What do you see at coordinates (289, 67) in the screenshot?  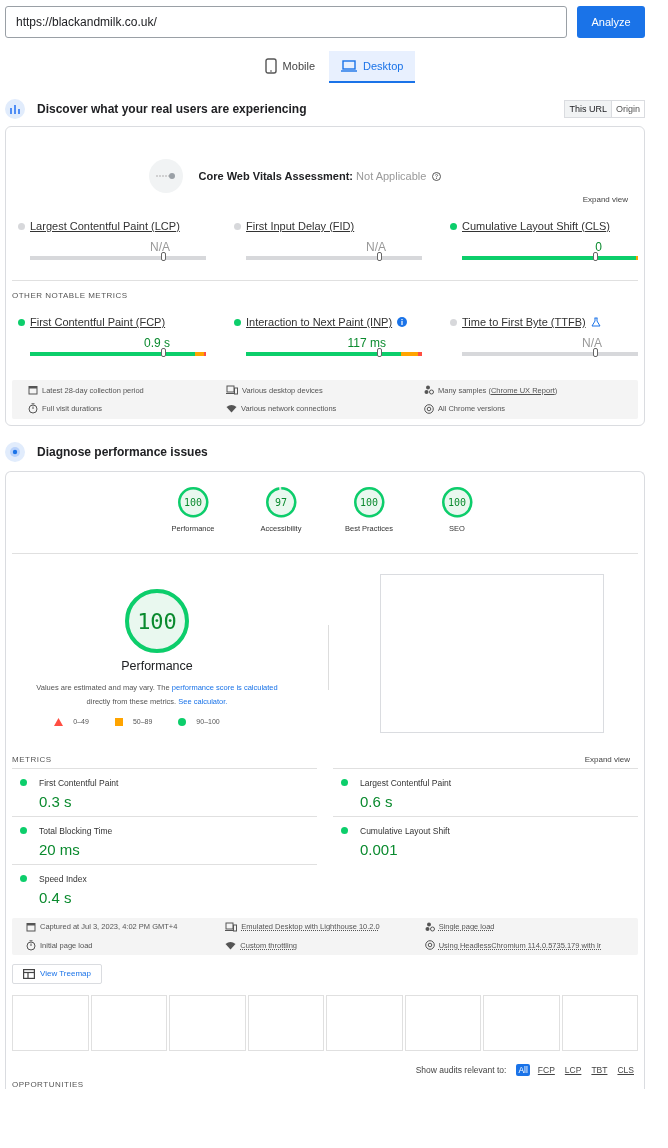 I see `device-tab: Mobile` at bounding box center [289, 67].